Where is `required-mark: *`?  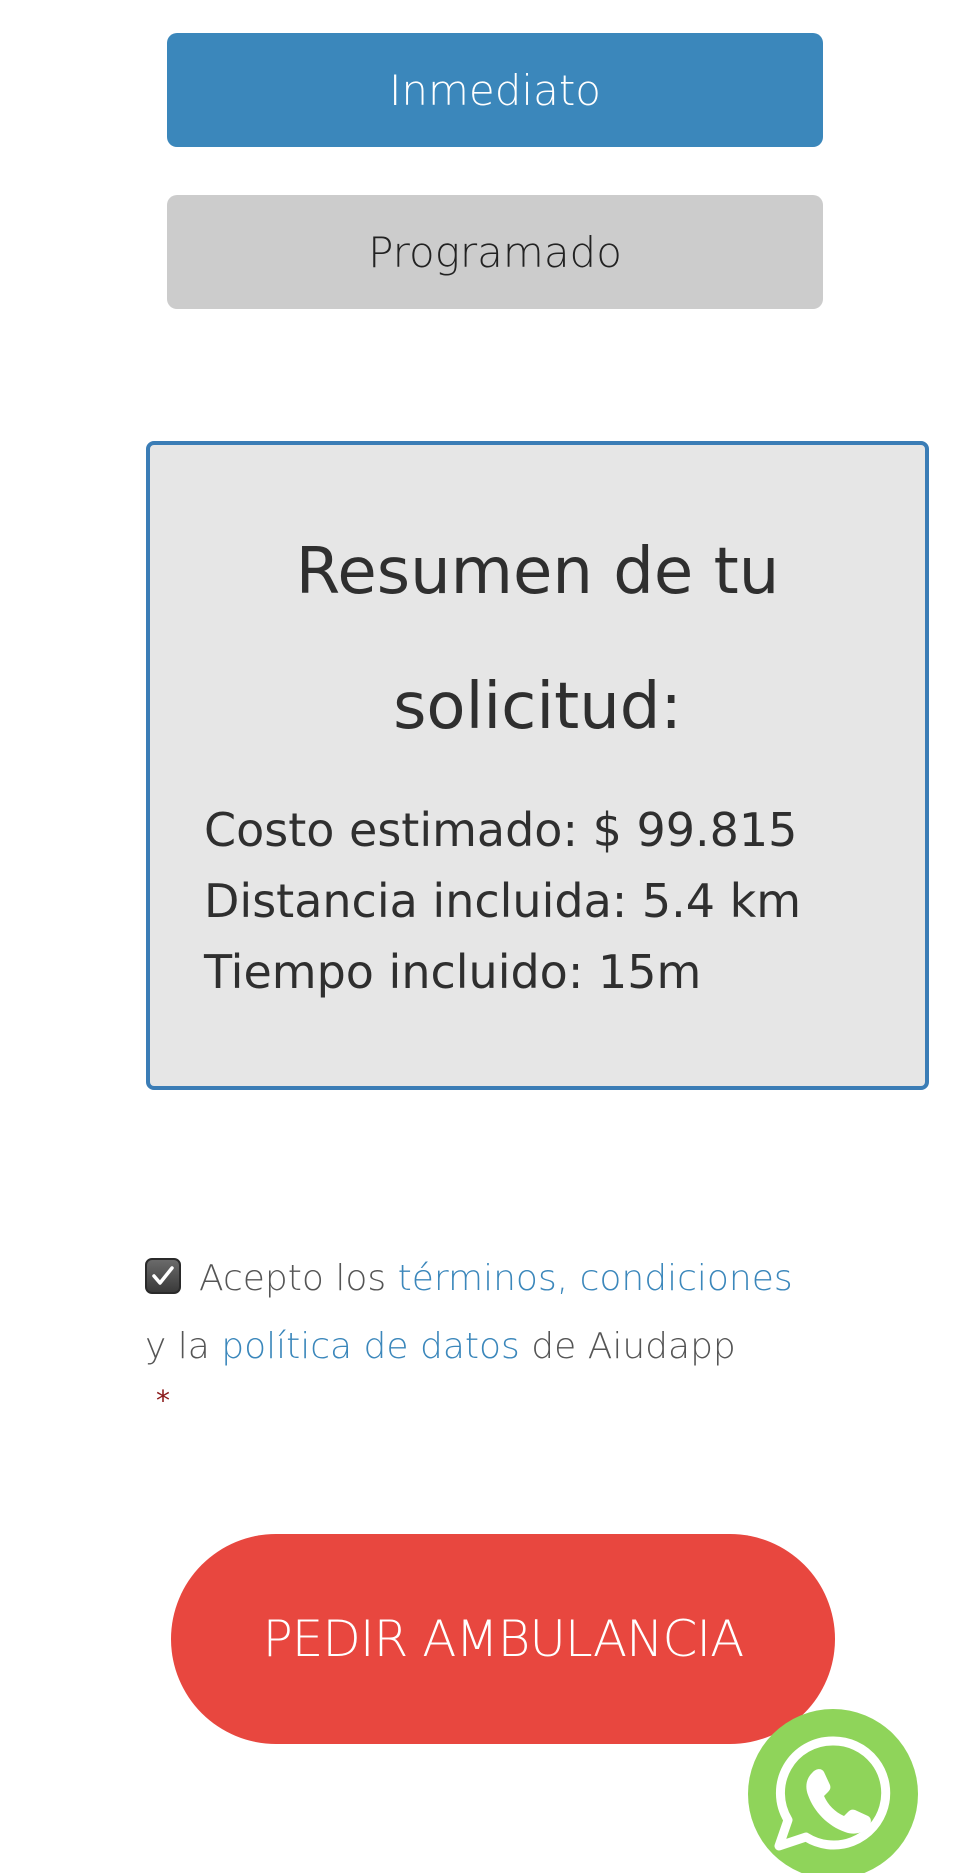
required-mark: * is located at coordinates (163, 1400).